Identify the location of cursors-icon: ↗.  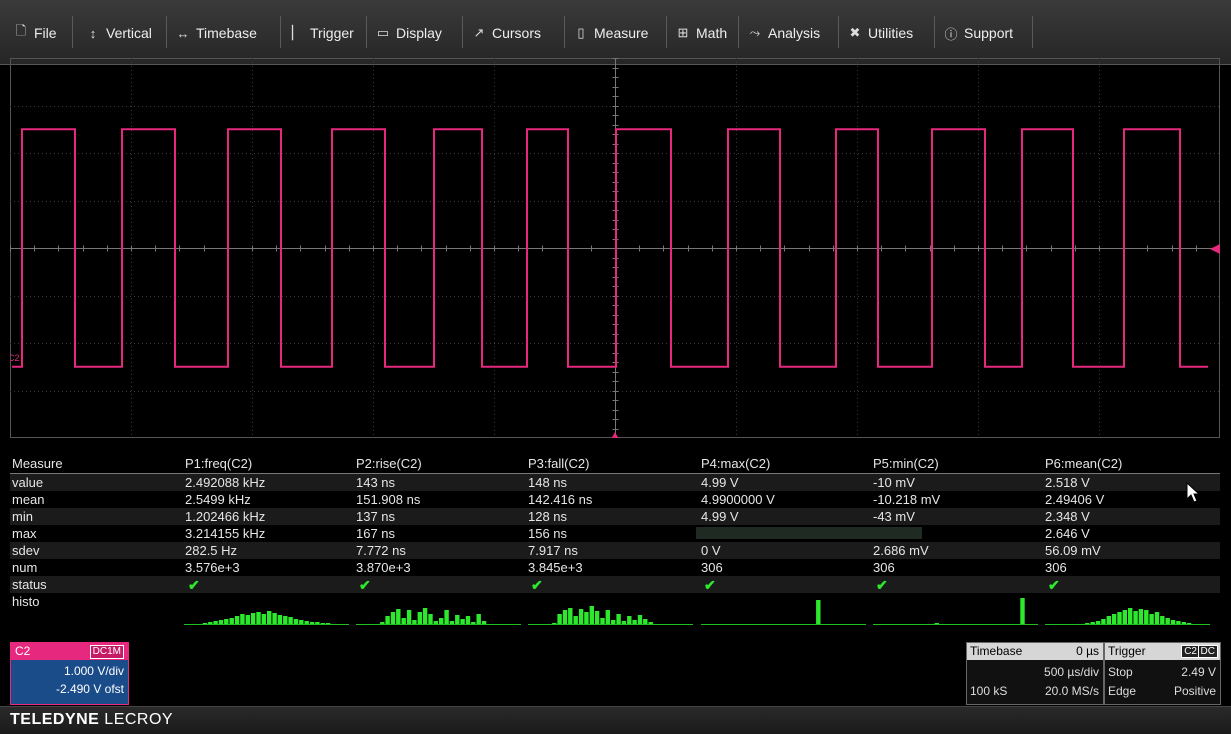
(479, 32).